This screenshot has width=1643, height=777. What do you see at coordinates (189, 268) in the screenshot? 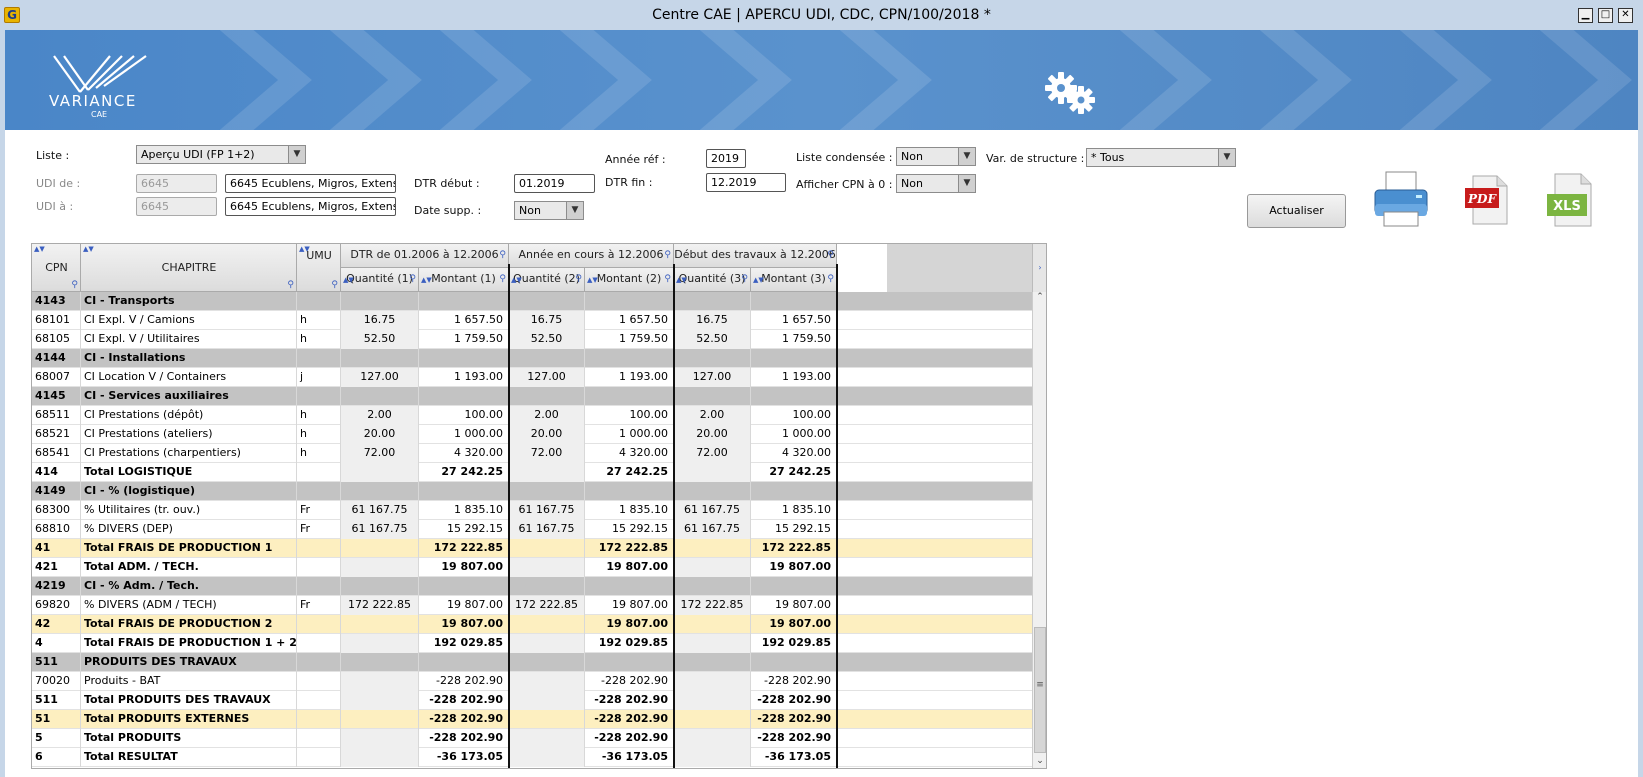
I see `col-header-chapitre: ▲▼ CHAPITRE ⚲` at bounding box center [189, 268].